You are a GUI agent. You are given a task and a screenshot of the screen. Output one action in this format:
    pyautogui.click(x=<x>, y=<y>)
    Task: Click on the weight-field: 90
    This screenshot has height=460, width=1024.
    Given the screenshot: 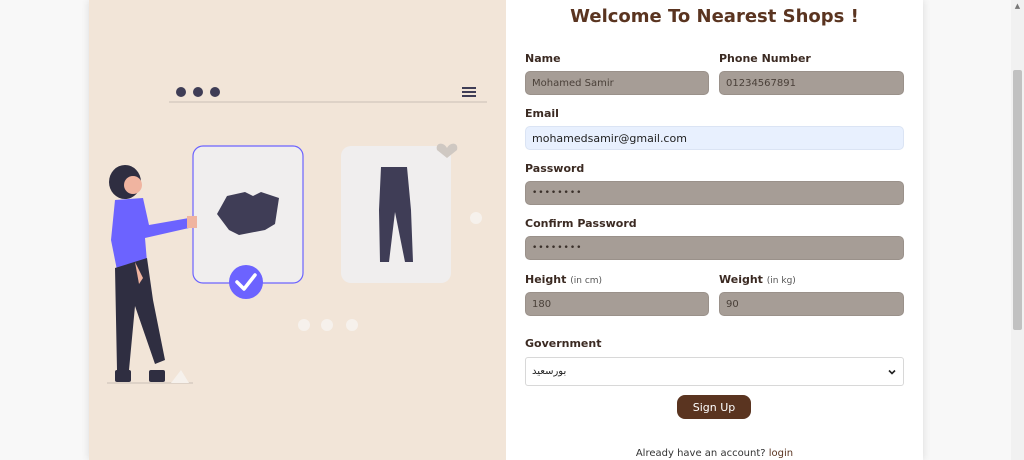 What is the action you would take?
    pyautogui.click(x=811, y=304)
    